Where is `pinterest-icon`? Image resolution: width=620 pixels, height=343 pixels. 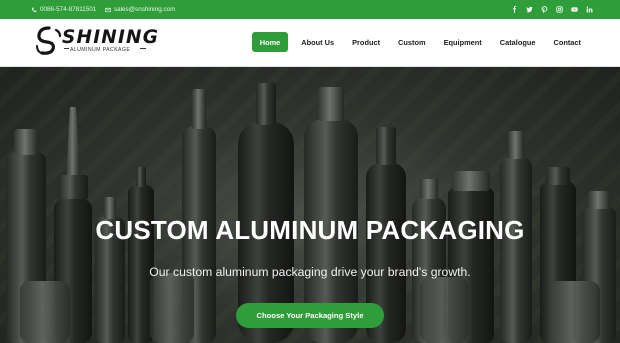 pinterest-icon is located at coordinates (544, 9).